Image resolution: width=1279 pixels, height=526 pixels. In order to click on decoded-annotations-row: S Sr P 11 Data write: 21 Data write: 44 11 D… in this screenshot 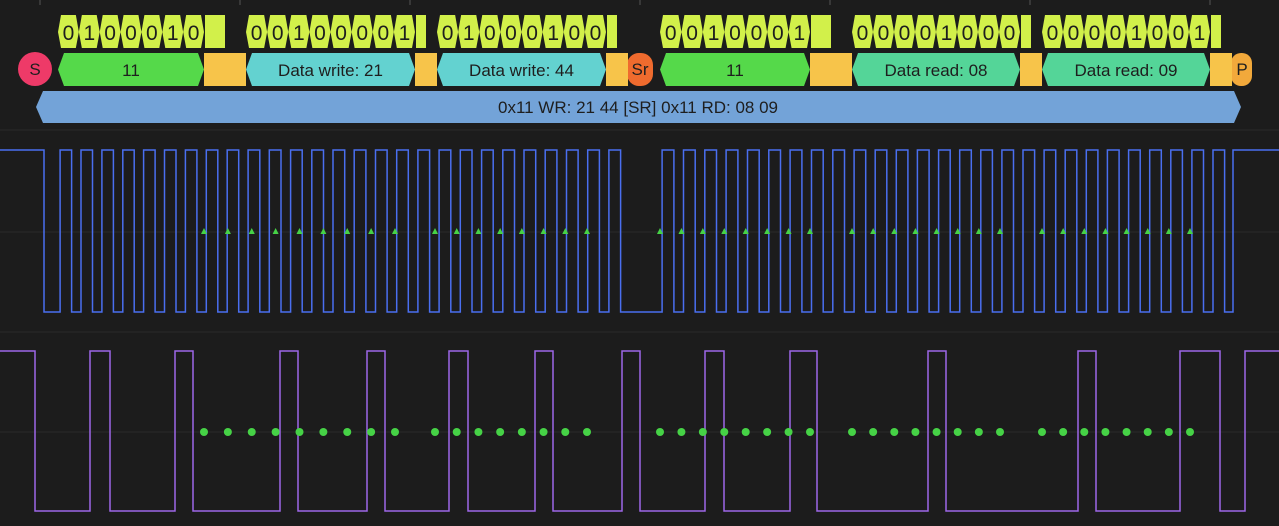, I will do `click(635, 69)`.